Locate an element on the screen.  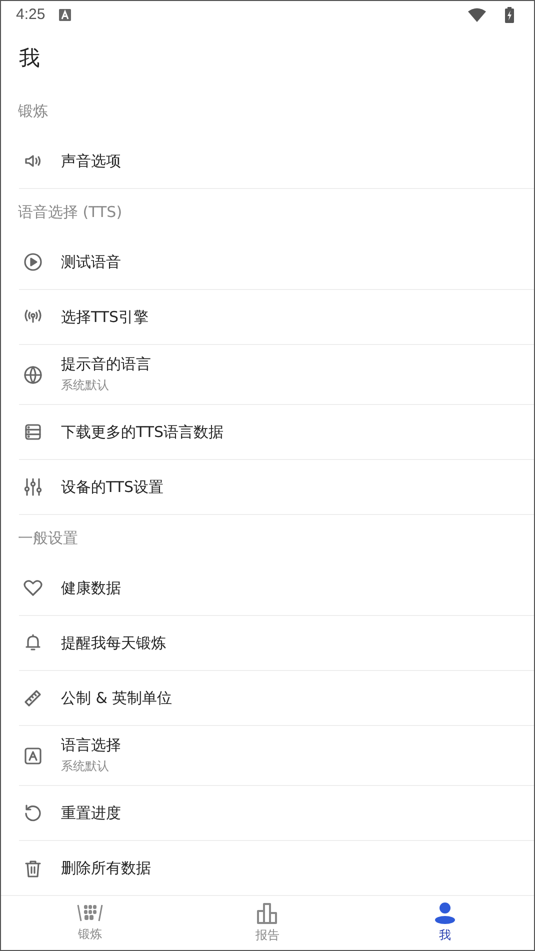
item-label: 健康数据 is located at coordinates (91, 588).